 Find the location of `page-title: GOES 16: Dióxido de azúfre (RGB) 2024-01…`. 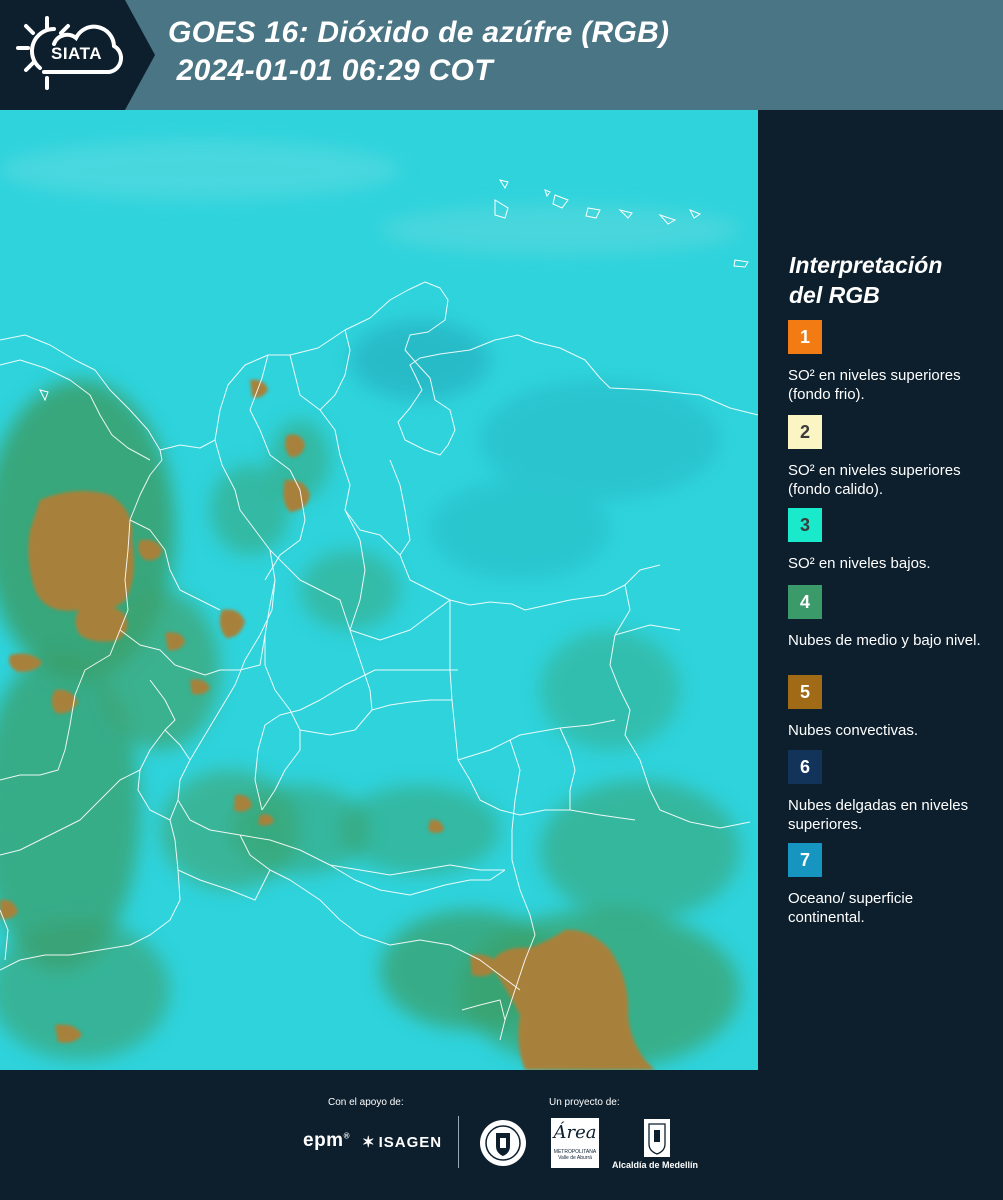

page-title: GOES 16: Dióxido de azúfre (RGB) 2024-01… is located at coordinates (418, 52).